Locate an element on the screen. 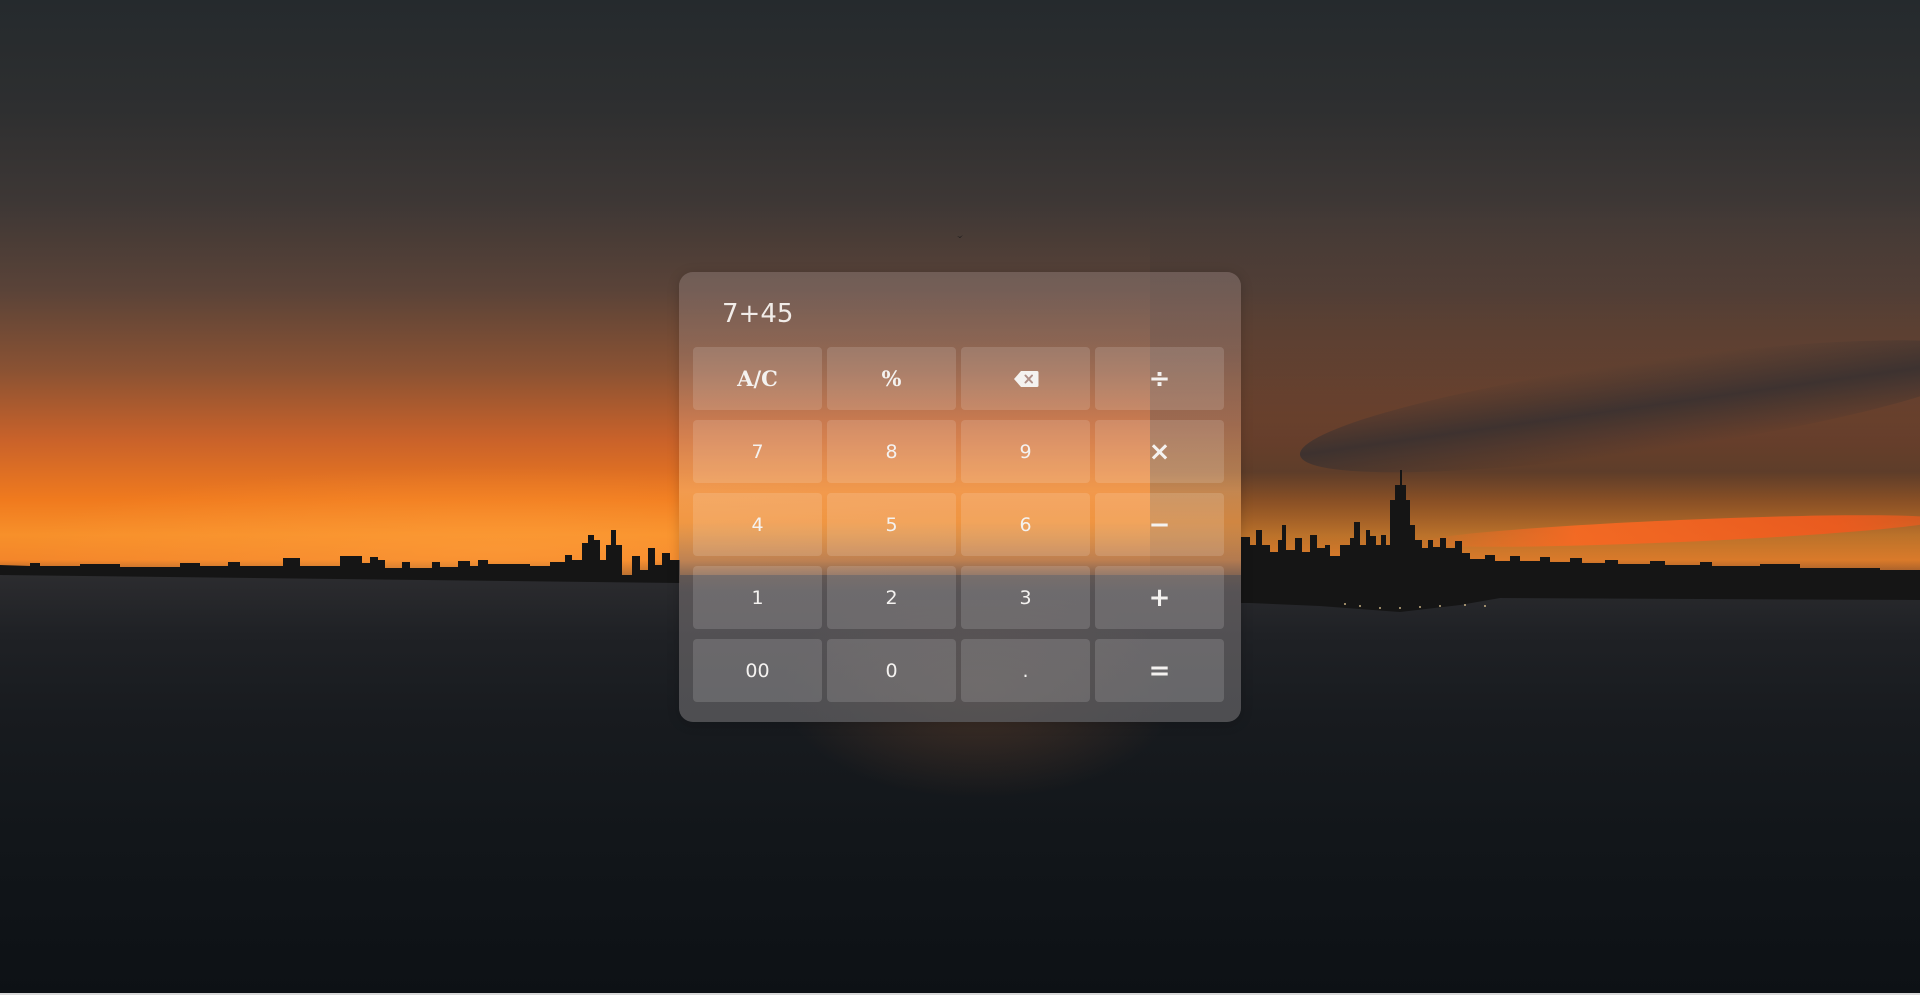 The image size is (1920, 995). digit-0-label: 0 is located at coordinates (891, 670).